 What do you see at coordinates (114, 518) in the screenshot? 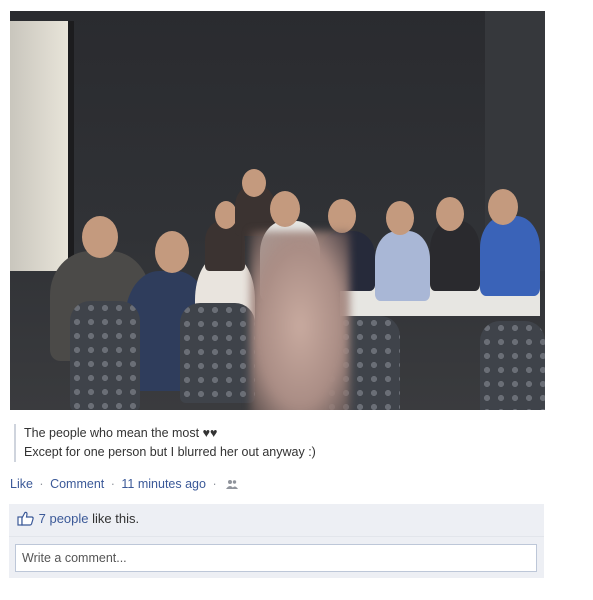
I see `likes-suffix: like this.` at bounding box center [114, 518].